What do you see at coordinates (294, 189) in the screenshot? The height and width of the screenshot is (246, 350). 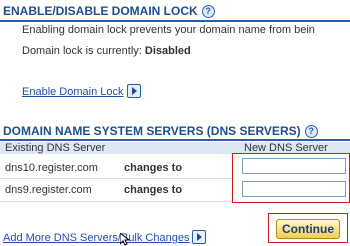 I see `new-dns-server-2-input` at bounding box center [294, 189].